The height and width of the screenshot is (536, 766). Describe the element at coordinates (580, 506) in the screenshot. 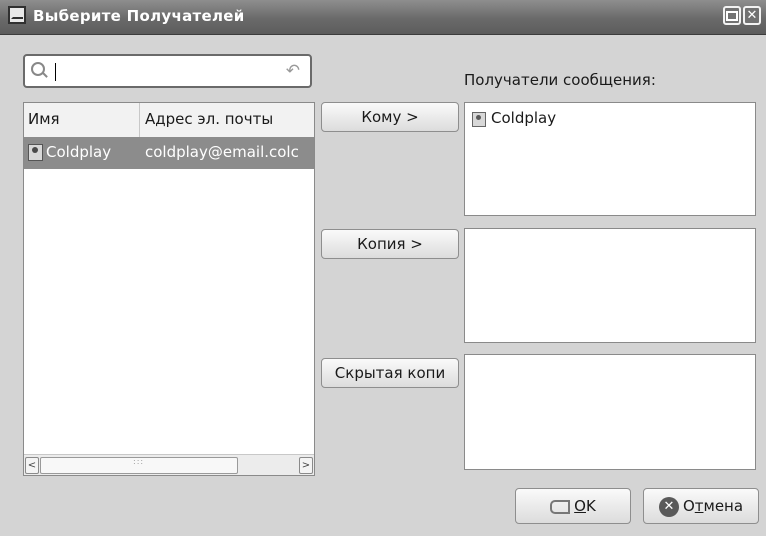

I see `ok-mnemonic: O` at that location.